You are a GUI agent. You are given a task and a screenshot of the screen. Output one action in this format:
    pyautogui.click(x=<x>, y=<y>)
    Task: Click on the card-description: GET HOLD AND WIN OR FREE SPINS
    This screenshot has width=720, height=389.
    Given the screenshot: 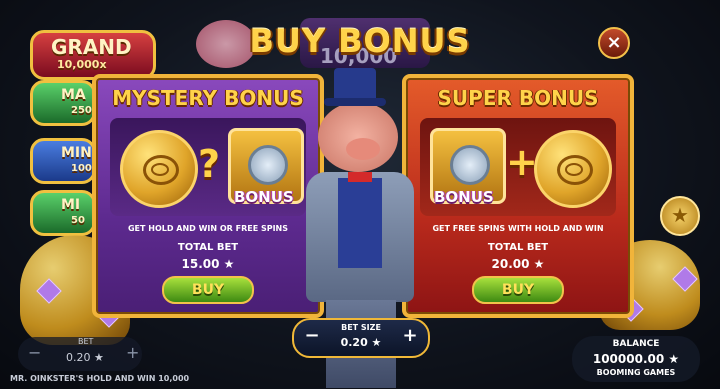 What is the action you would take?
    pyautogui.click(x=208, y=228)
    